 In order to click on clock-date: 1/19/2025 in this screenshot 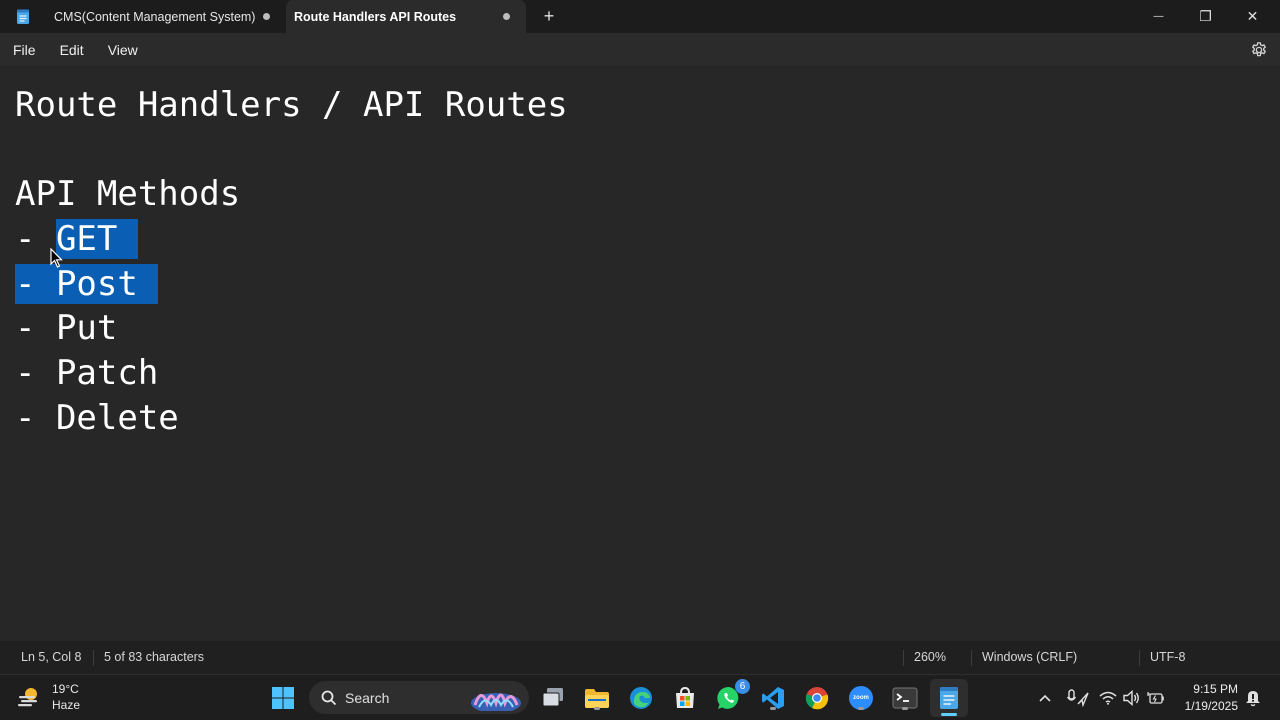, I will do `click(1211, 706)`.